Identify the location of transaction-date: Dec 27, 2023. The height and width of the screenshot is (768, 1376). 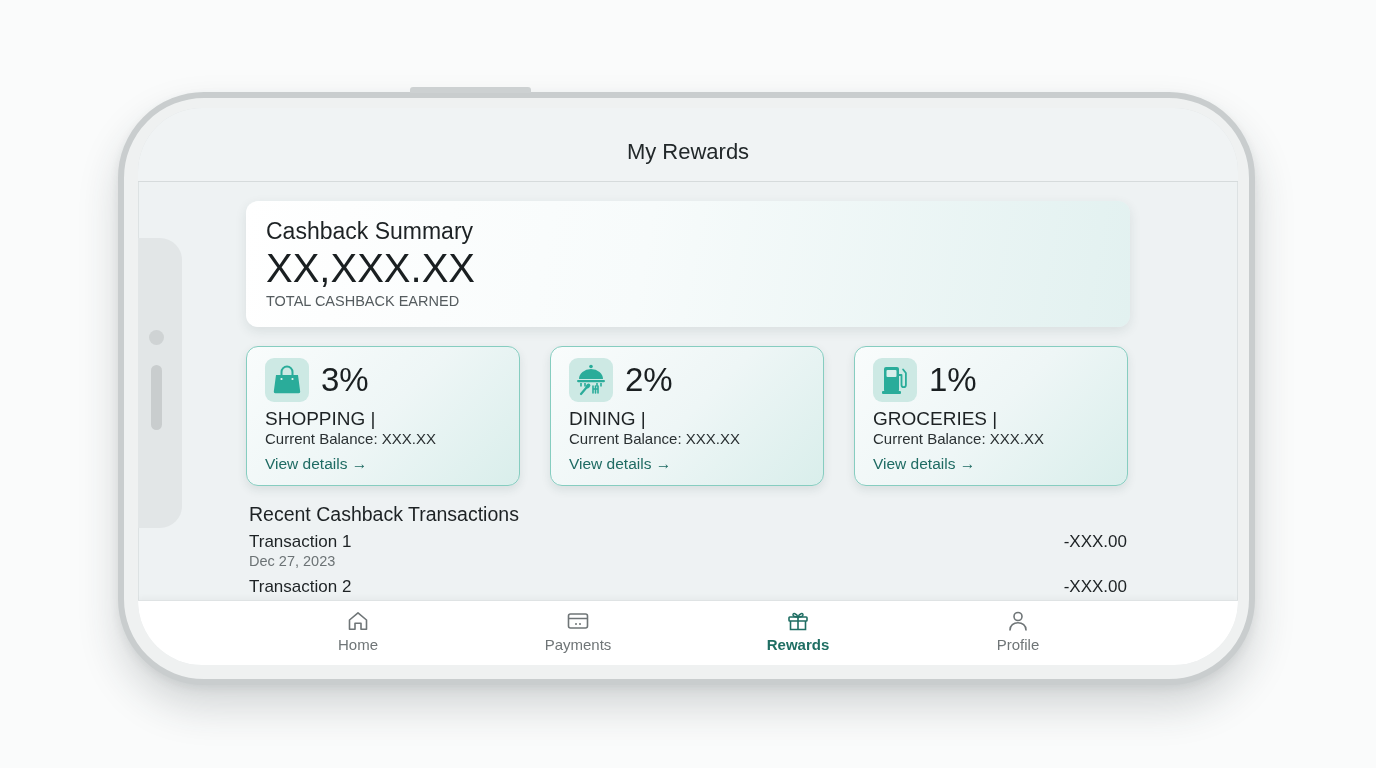
(292, 561).